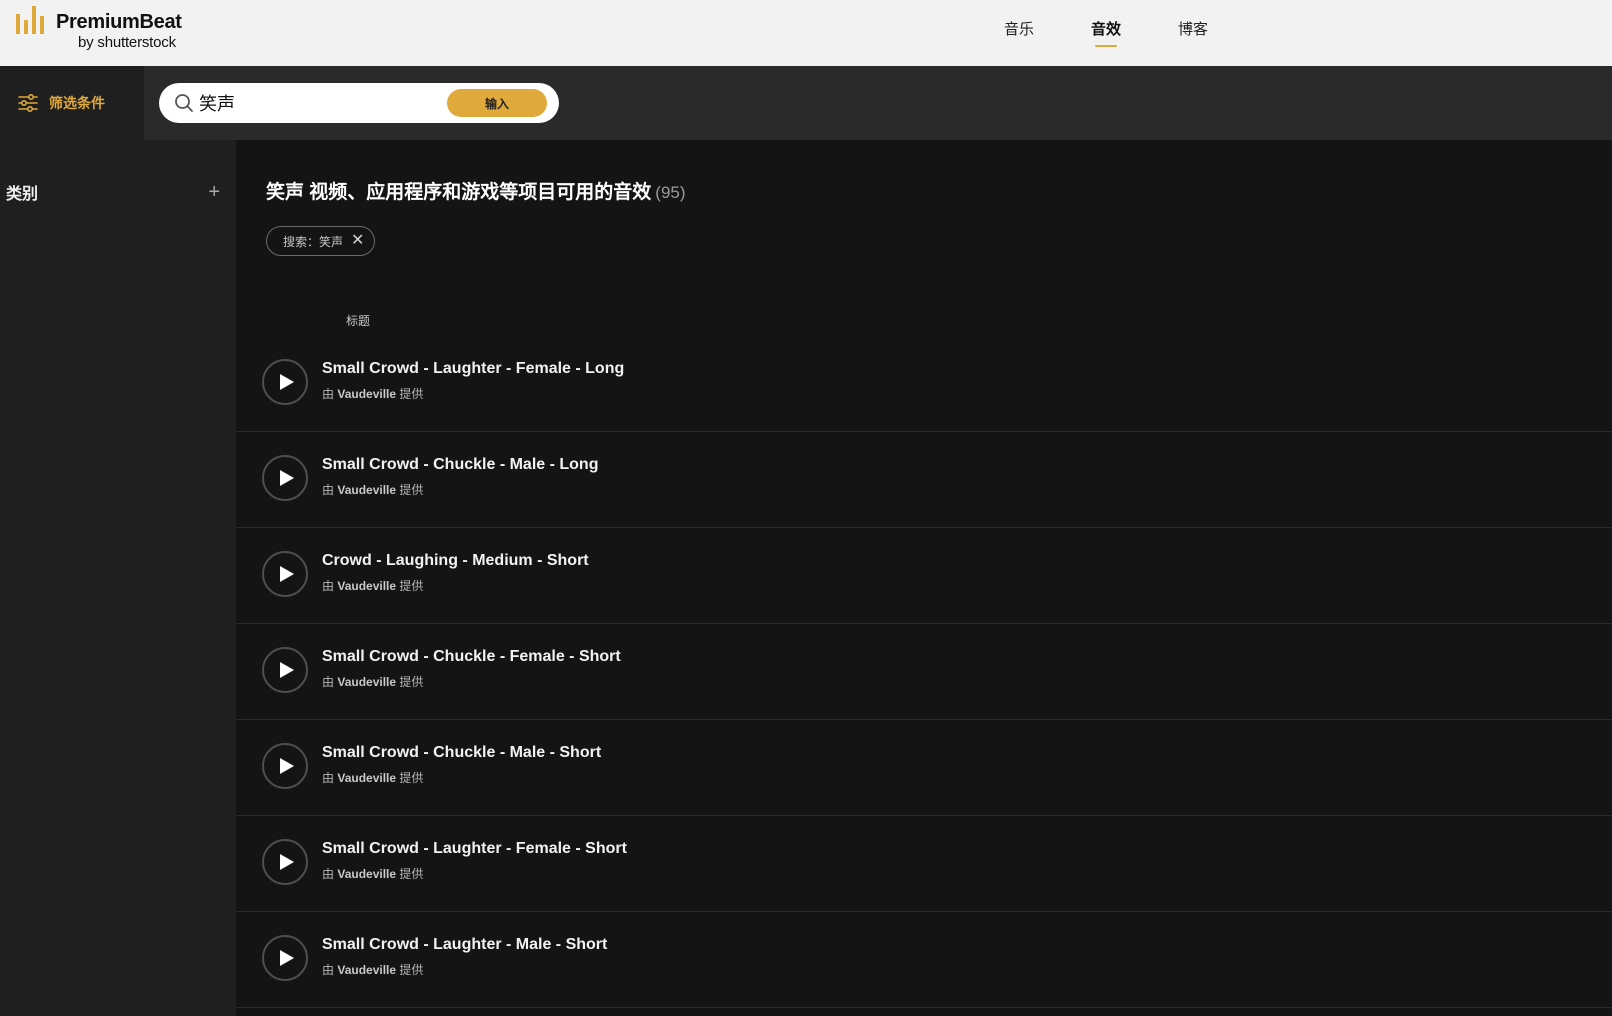  I want to click on search-box: 输入, so click(359, 103).